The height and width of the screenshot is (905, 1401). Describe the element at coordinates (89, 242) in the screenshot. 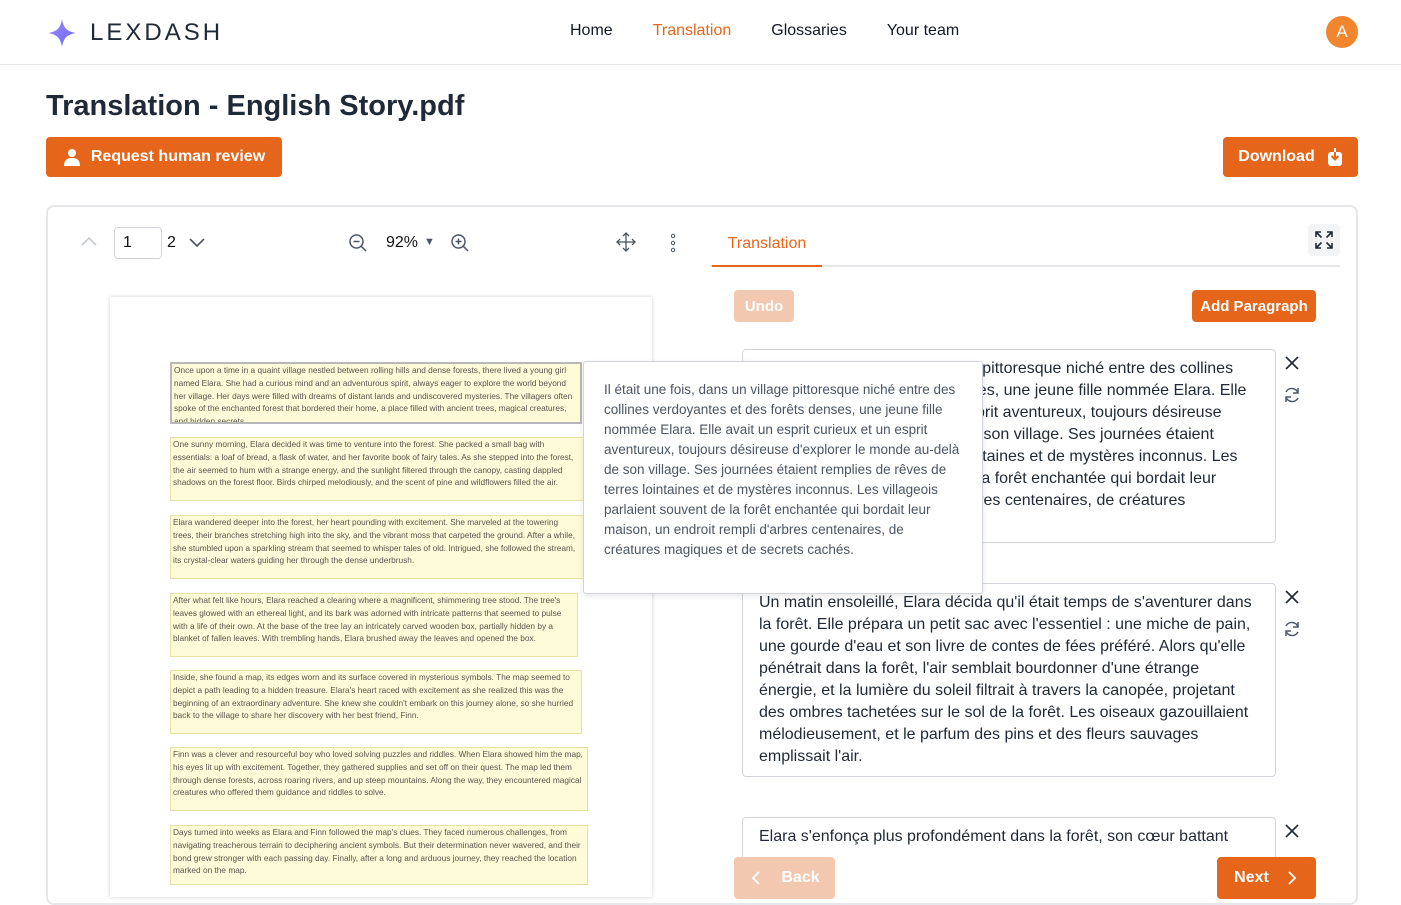

I see `chevron-up-icon` at that location.